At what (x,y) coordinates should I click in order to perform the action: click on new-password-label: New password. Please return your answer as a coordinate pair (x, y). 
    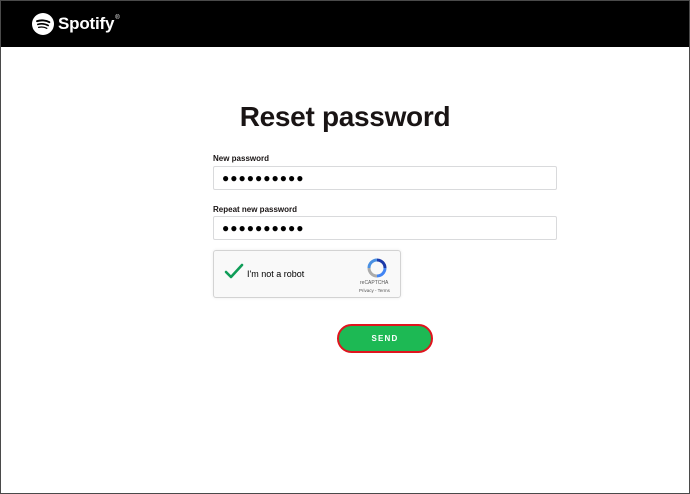
    Looking at the image, I should click on (241, 158).